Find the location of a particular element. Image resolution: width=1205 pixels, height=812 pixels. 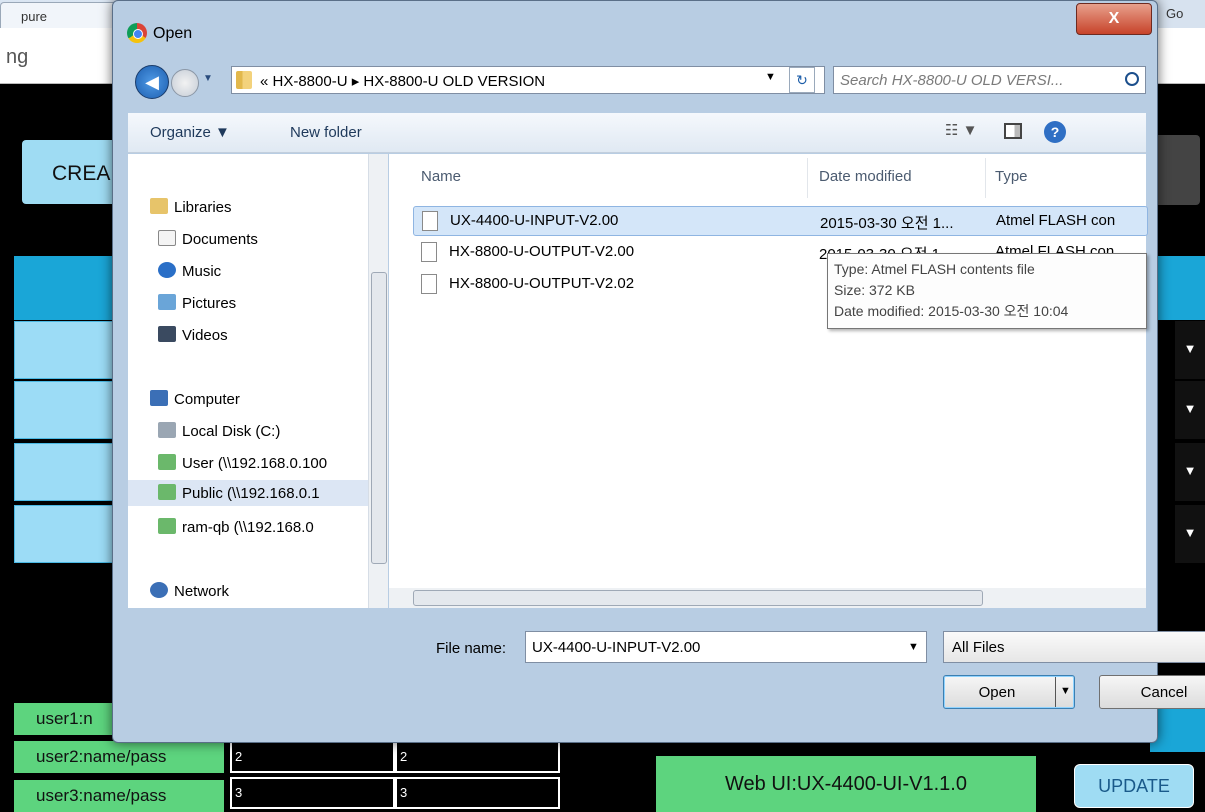

file-type: Atmel FLASH con is located at coordinates (1056, 220).